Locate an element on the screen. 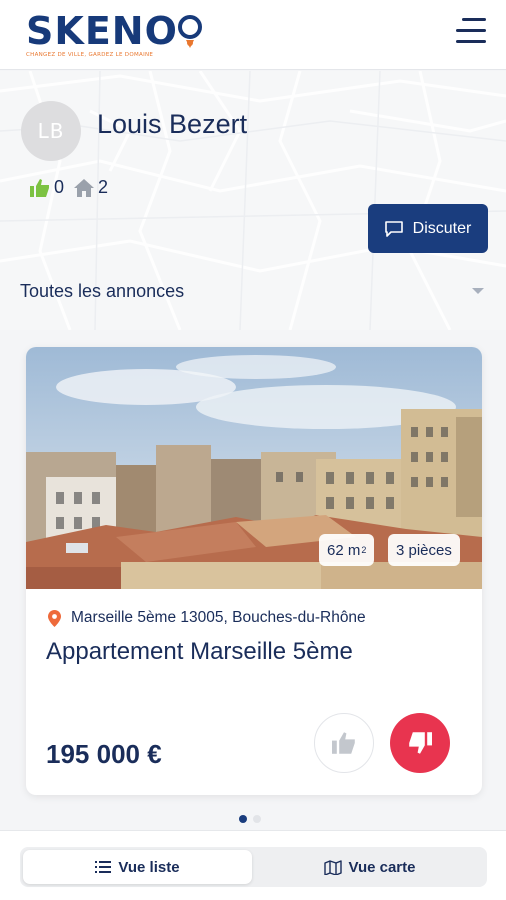 The height and width of the screenshot is (900, 506). homes-stat: 2 is located at coordinates (91, 187).